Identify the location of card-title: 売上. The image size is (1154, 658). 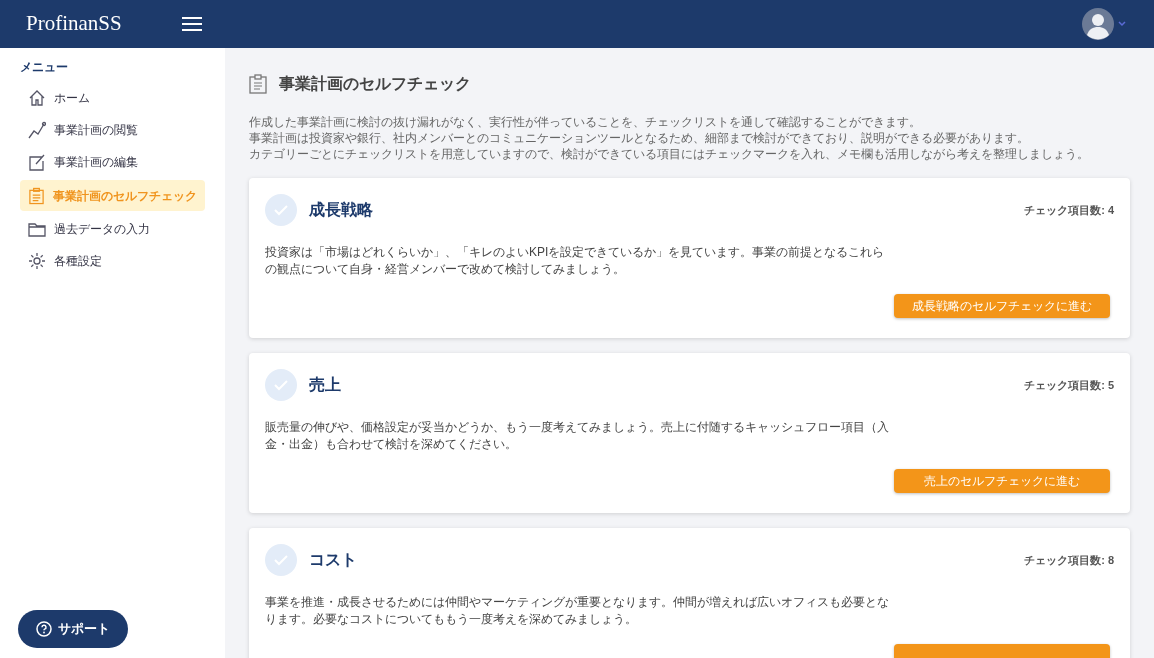
(325, 385).